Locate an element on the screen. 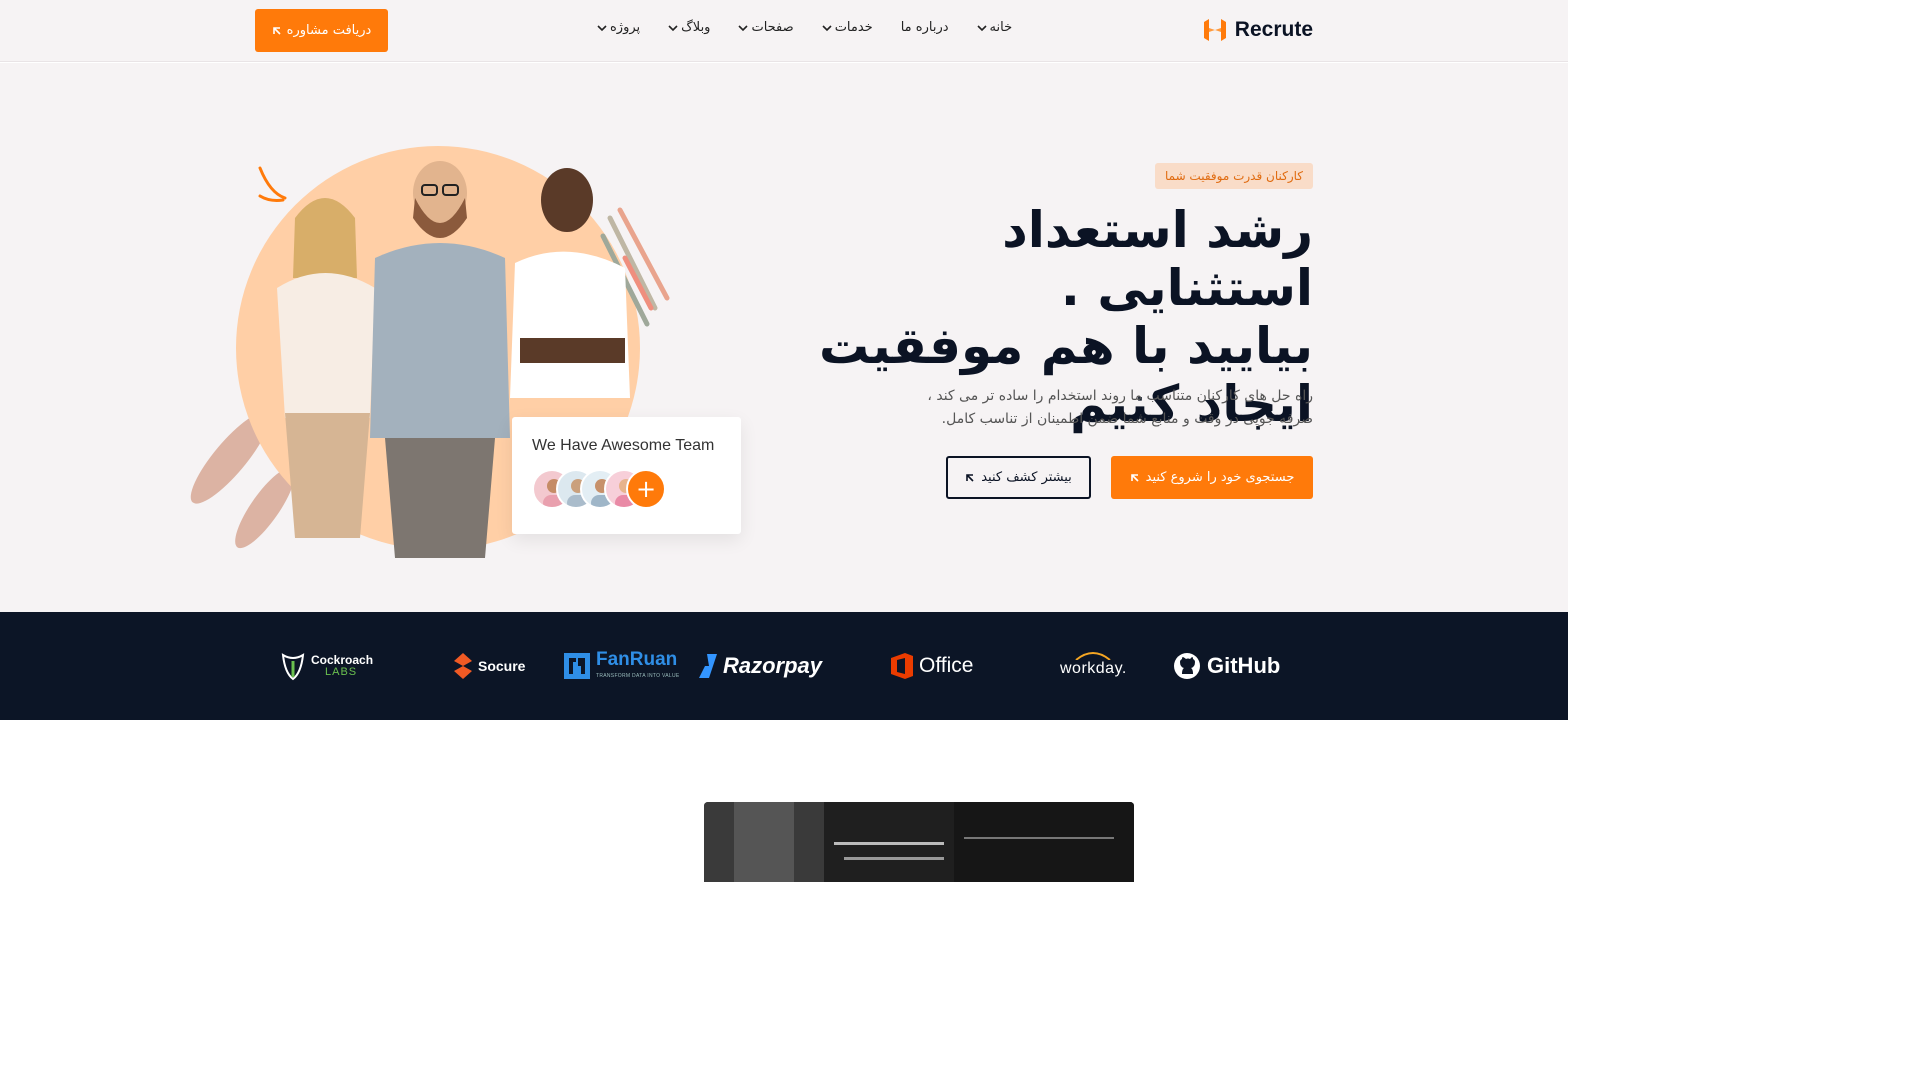  brand-name: Cockroach is located at coordinates (342, 660).